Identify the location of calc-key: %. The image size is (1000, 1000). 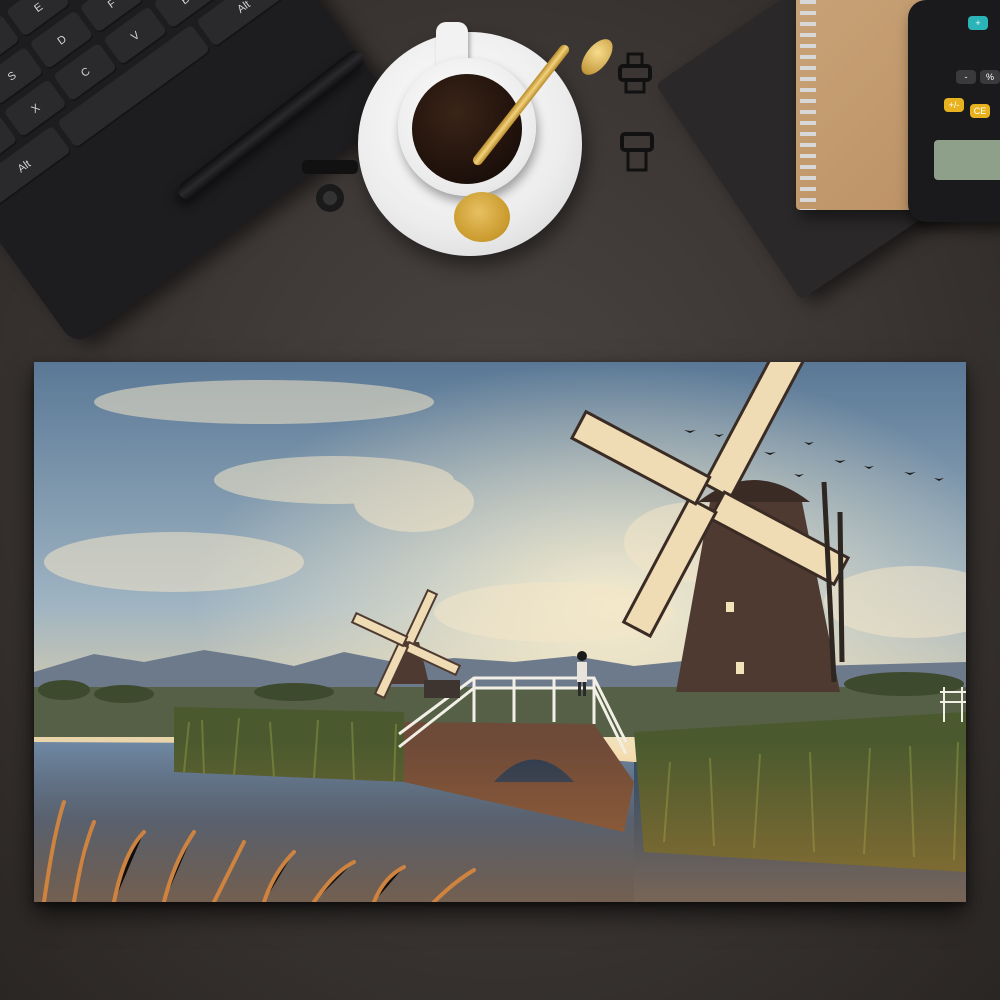
(990, 77).